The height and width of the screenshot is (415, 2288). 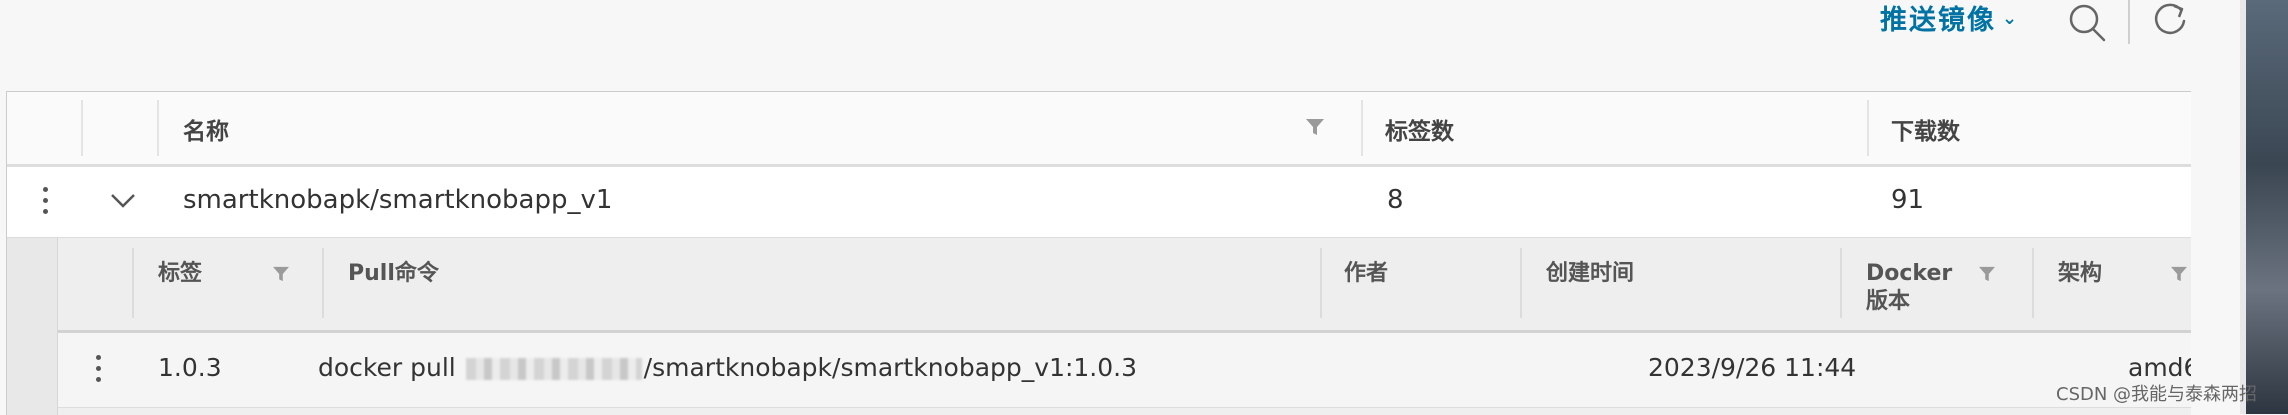 What do you see at coordinates (1909, 273) in the screenshot?
I see `docker-version-line1: Docker` at bounding box center [1909, 273].